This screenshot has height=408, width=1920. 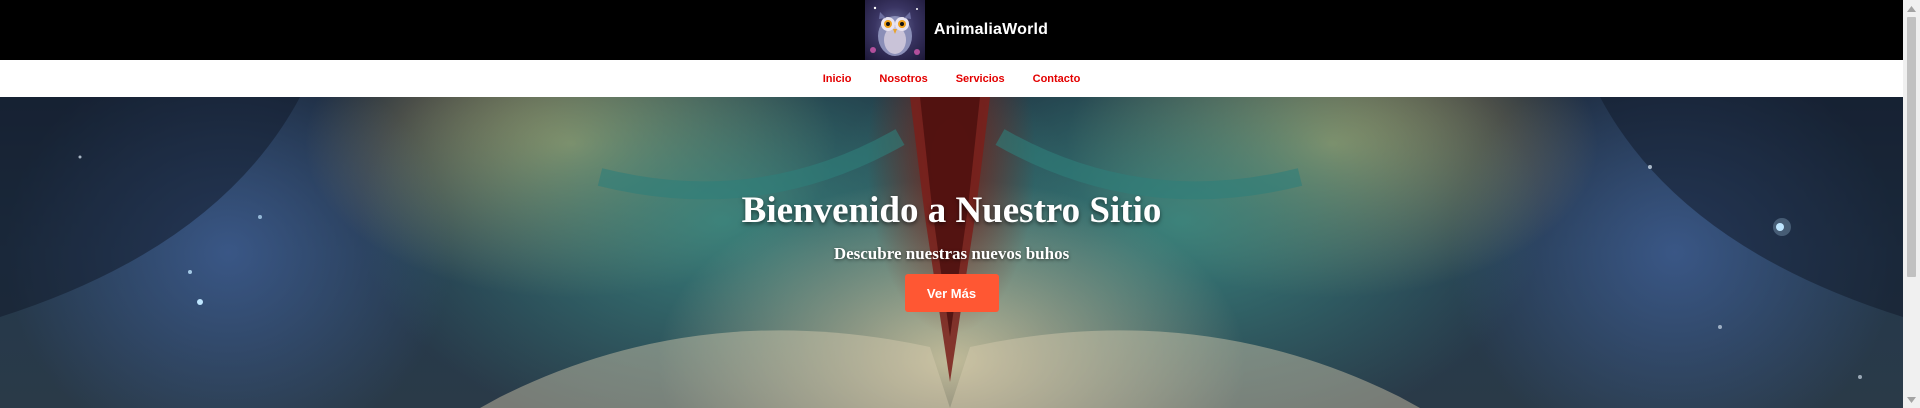 What do you see at coordinates (903, 79) in the screenshot?
I see `nav-link-nosotros: Nosotros` at bounding box center [903, 79].